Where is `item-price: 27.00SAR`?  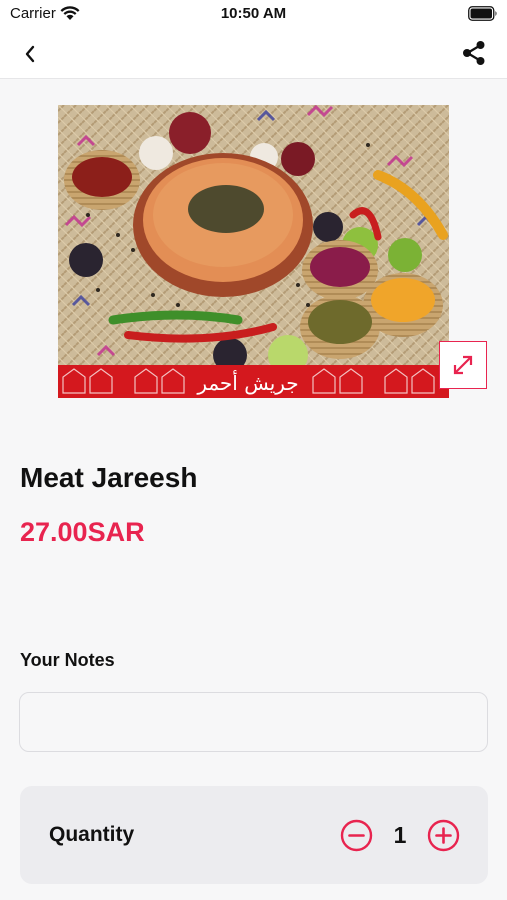 item-price: 27.00SAR is located at coordinates (82, 532).